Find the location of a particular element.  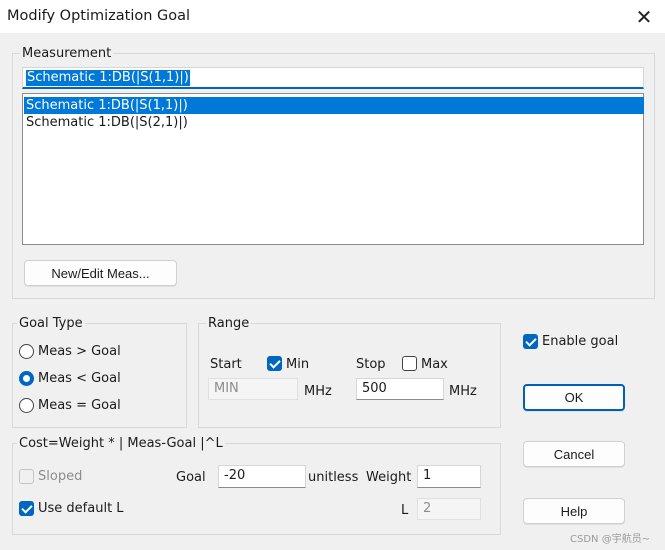

radio-meas-greater: Meas > Goal is located at coordinates (94, 352).